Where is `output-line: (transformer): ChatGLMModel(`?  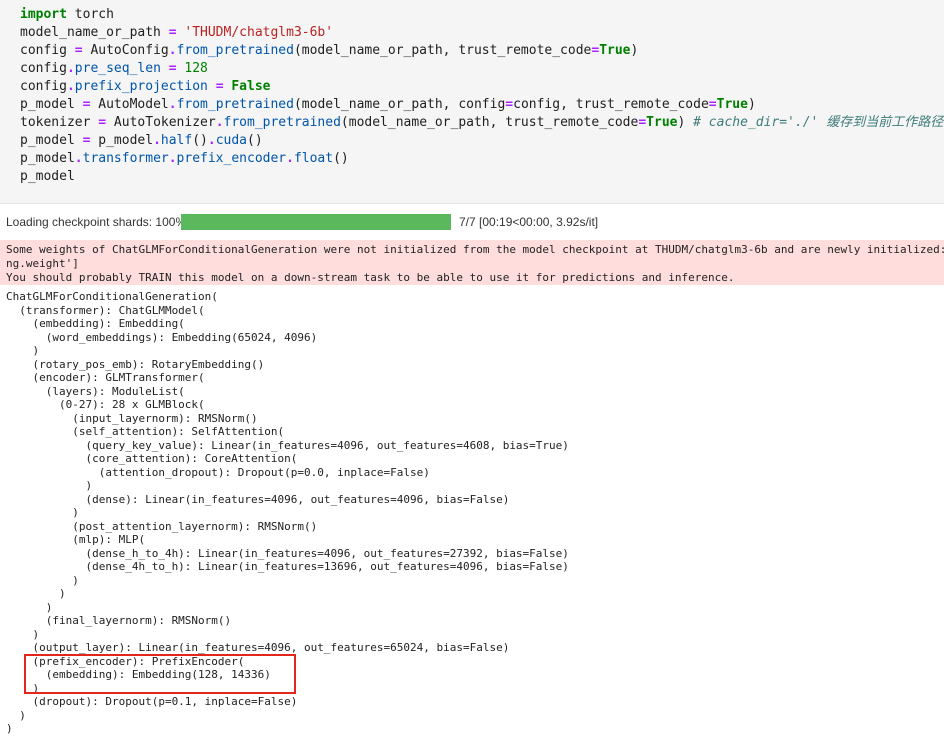
output-line: (transformer): ChatGLMModel( is located at coordinates (105, 310).